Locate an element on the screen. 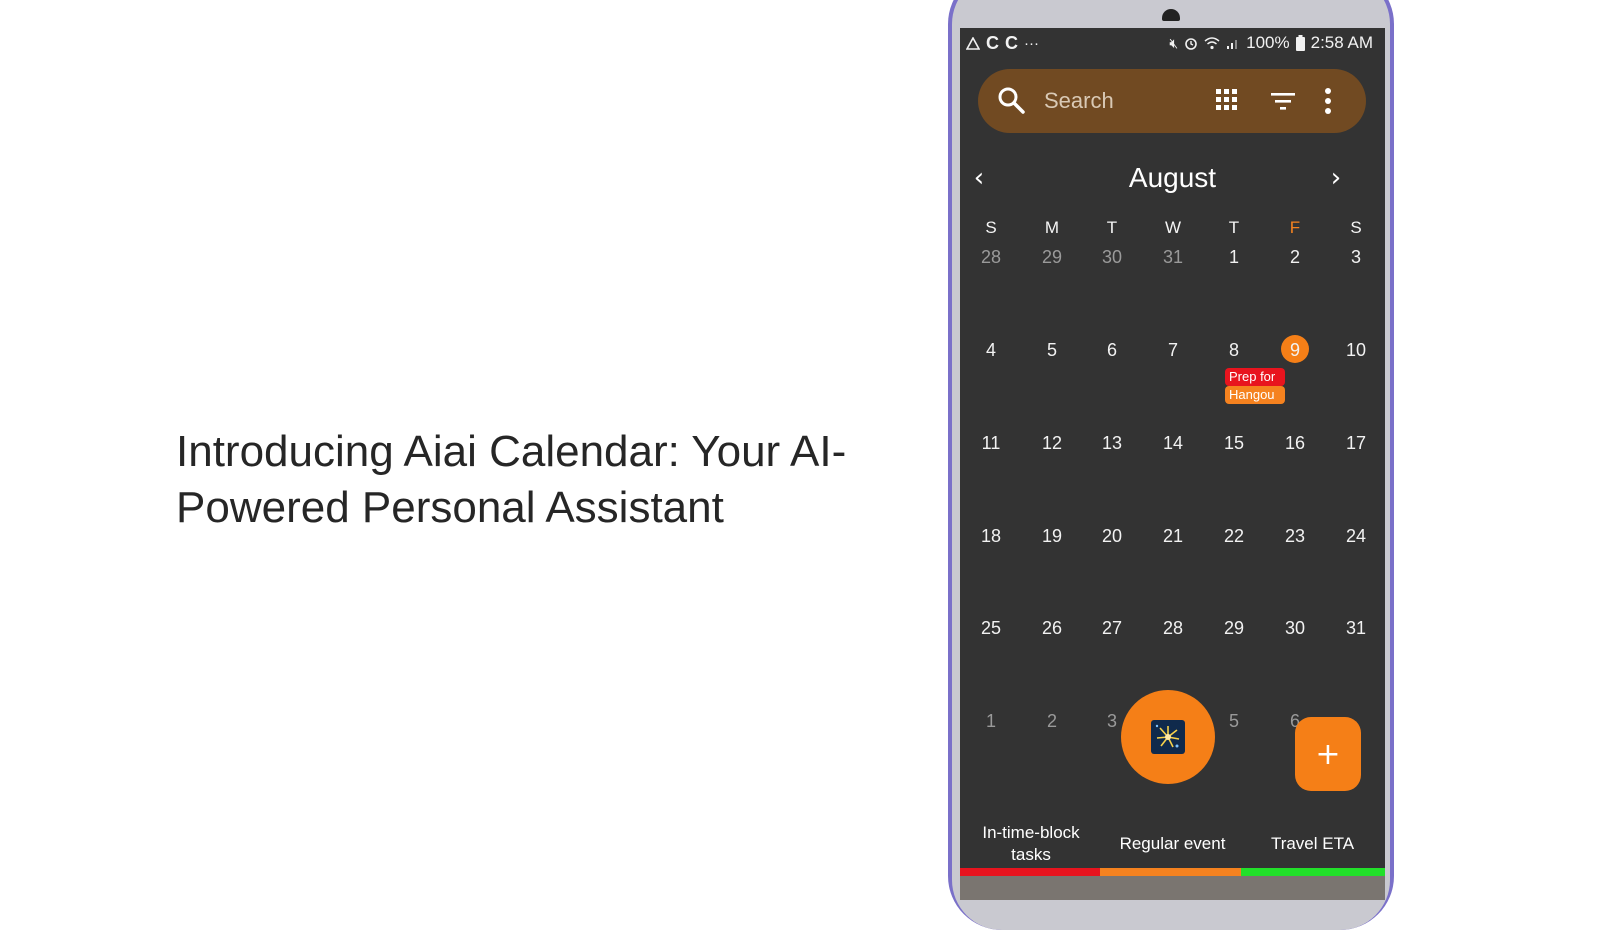  wifi-icon is located at coordinates (1212, 43).